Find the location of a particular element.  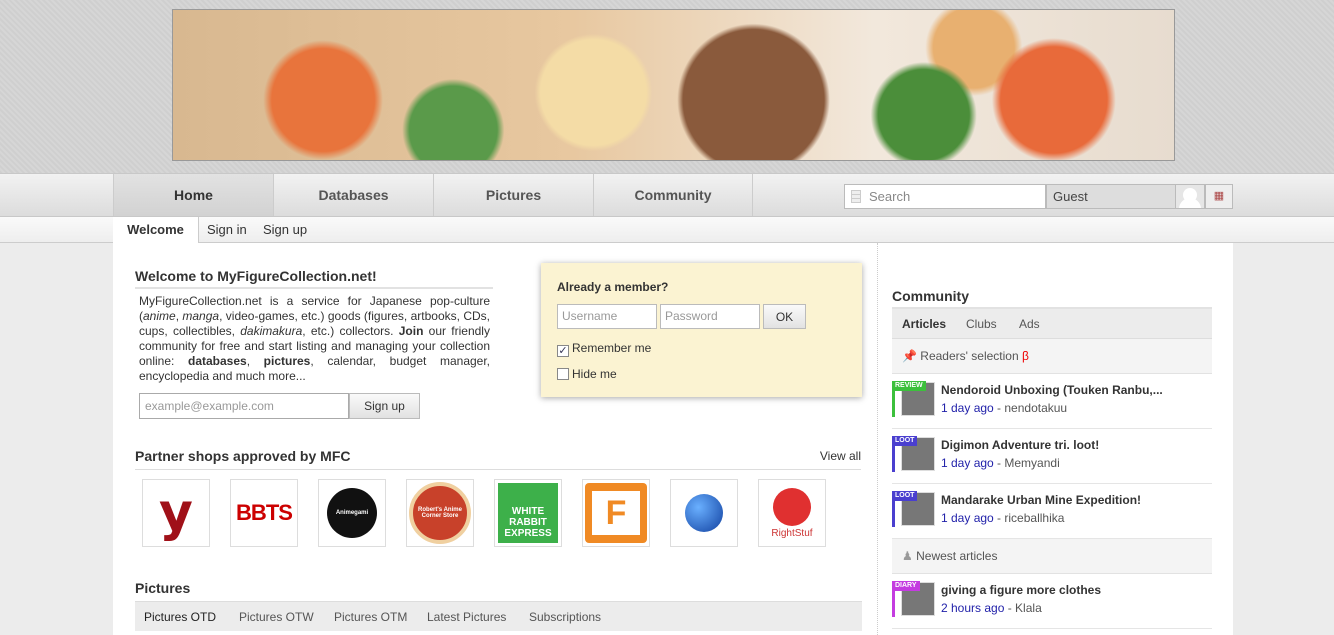

readers-selection-header: 📌 Readers' selection β is located at coordinates (1052, 356).